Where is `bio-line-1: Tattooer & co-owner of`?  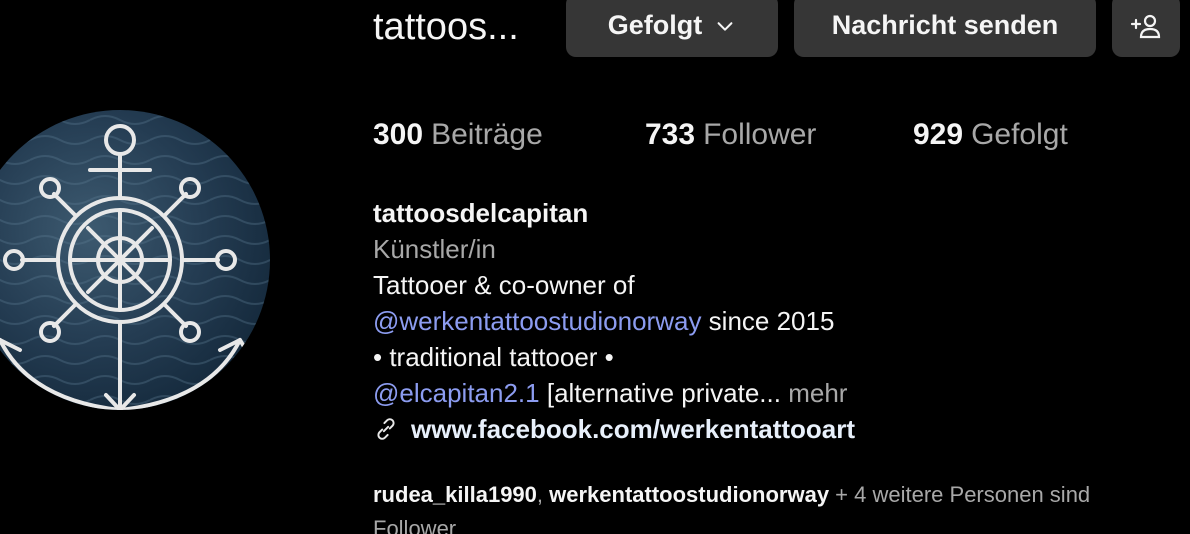 bio-line-1: Tattooer & co-owner of is located at coordinates (504, 285).